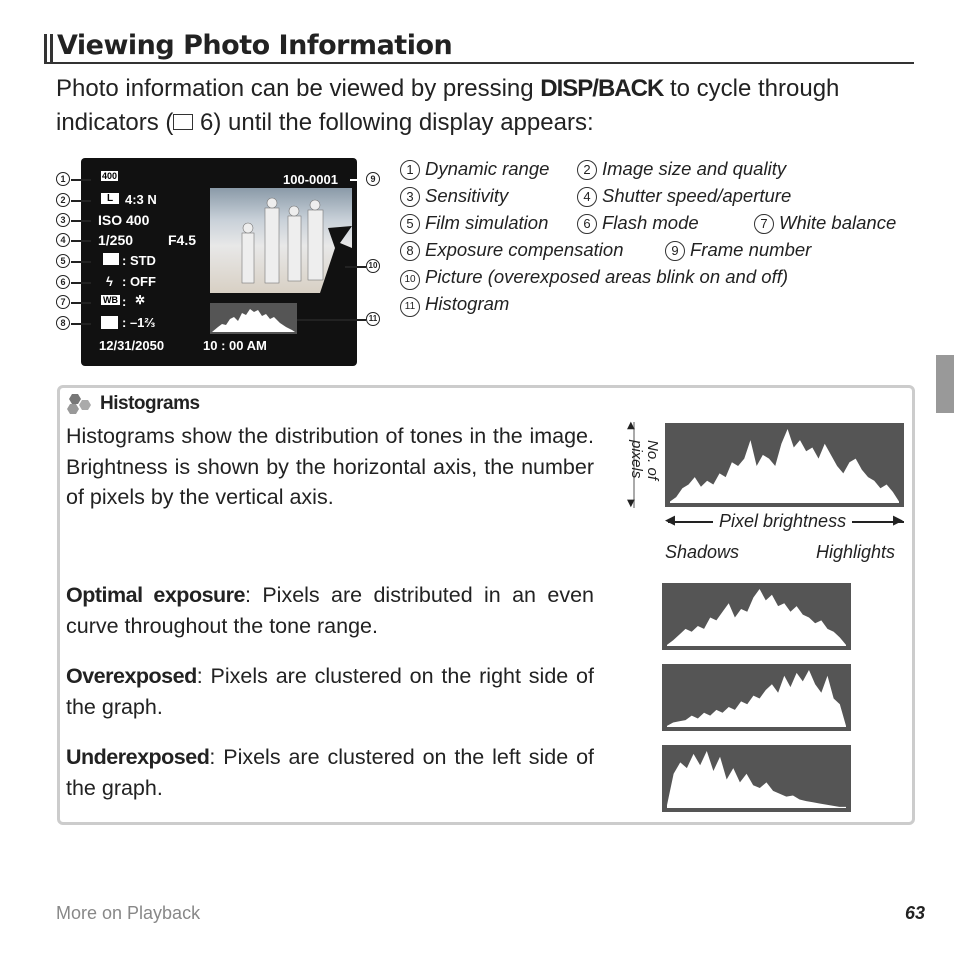  What do you see at coordinates (140, 300) in the screenshot?
I see `shade-wb-icon: ✲` at bounding box center [140, 300].